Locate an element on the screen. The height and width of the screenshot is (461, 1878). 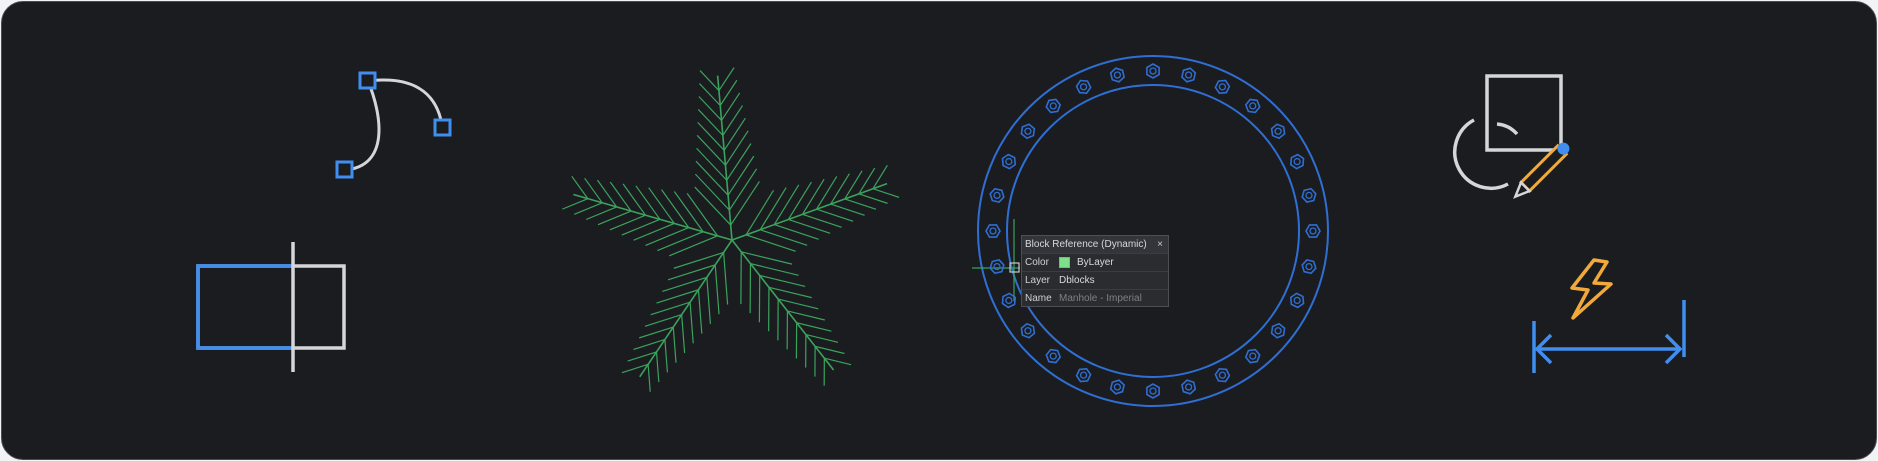
tooltip-key: Layer is located at coordinates (1038, 280).